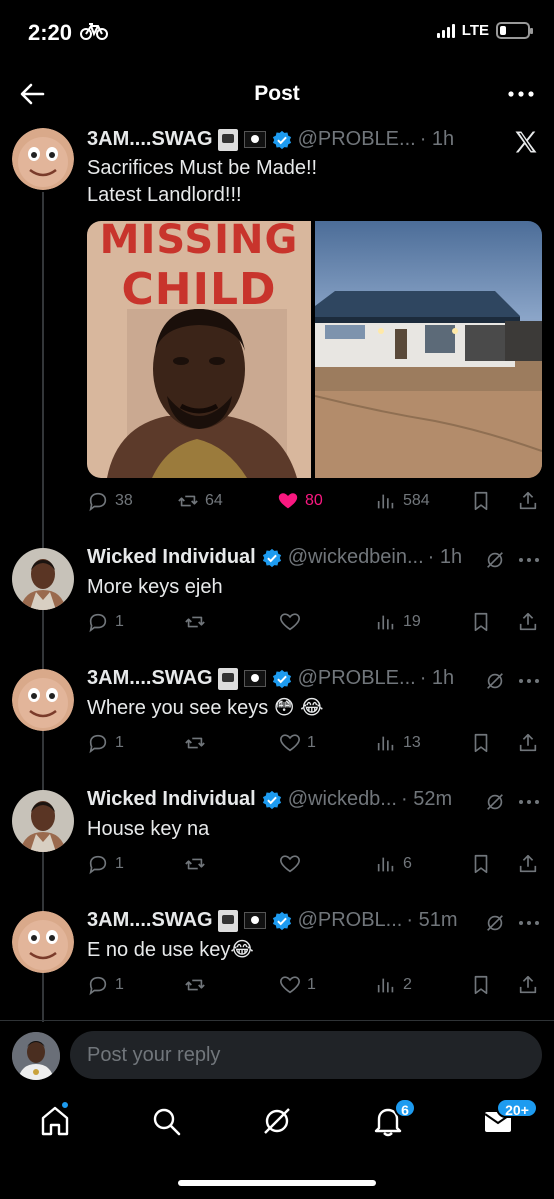 This screenshot has height=1199, width=554. Describe the element at coordinates (306, 1055) in the screenshot. I see `reply-input: Post your reply` at that location.